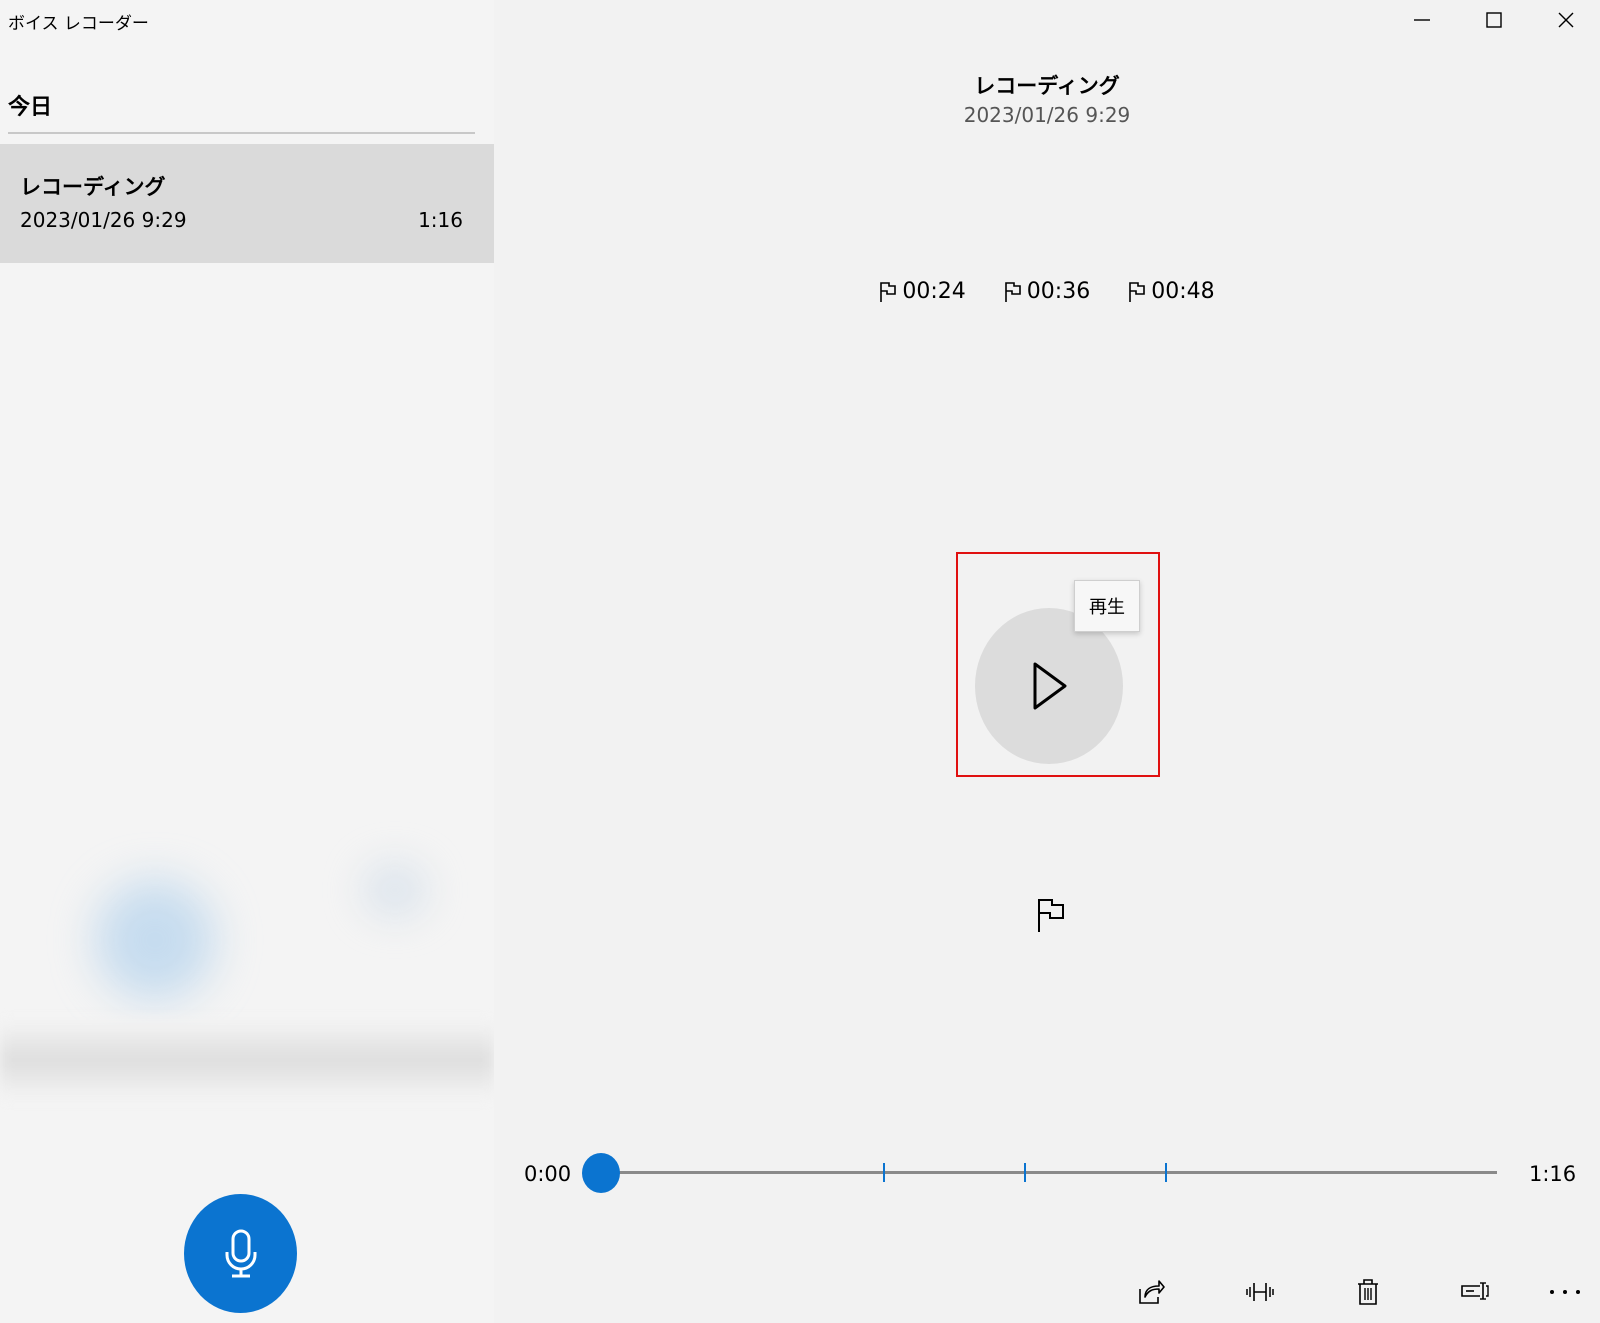 Image resolution: width=1600 pixels, height=1323 pixels. I want to click on recording-title: レコーディング, so click(1047, 86).